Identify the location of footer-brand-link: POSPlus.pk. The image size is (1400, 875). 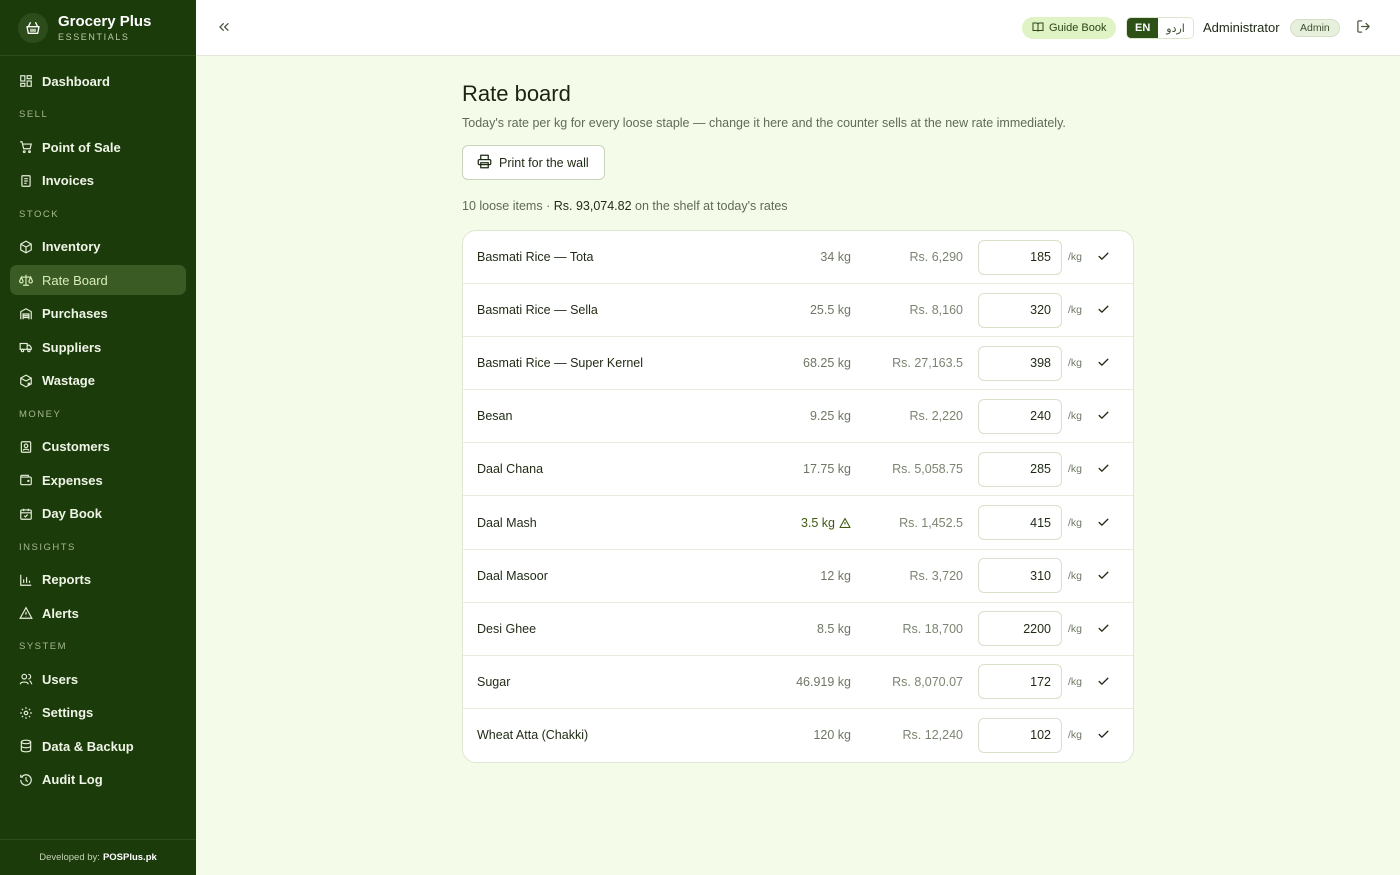
(130, 857).